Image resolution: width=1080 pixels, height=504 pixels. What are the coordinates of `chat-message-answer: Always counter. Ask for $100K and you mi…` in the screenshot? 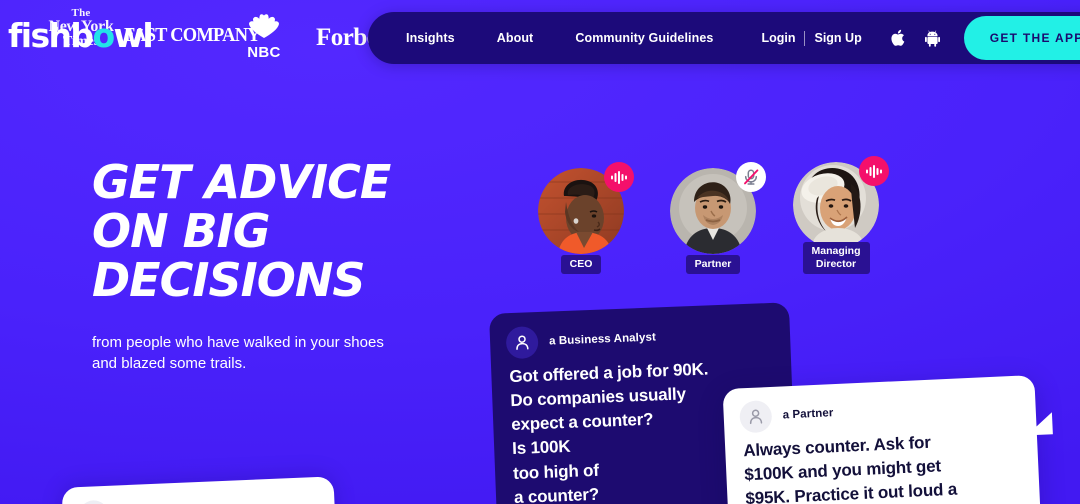 It's located at (850, 468).